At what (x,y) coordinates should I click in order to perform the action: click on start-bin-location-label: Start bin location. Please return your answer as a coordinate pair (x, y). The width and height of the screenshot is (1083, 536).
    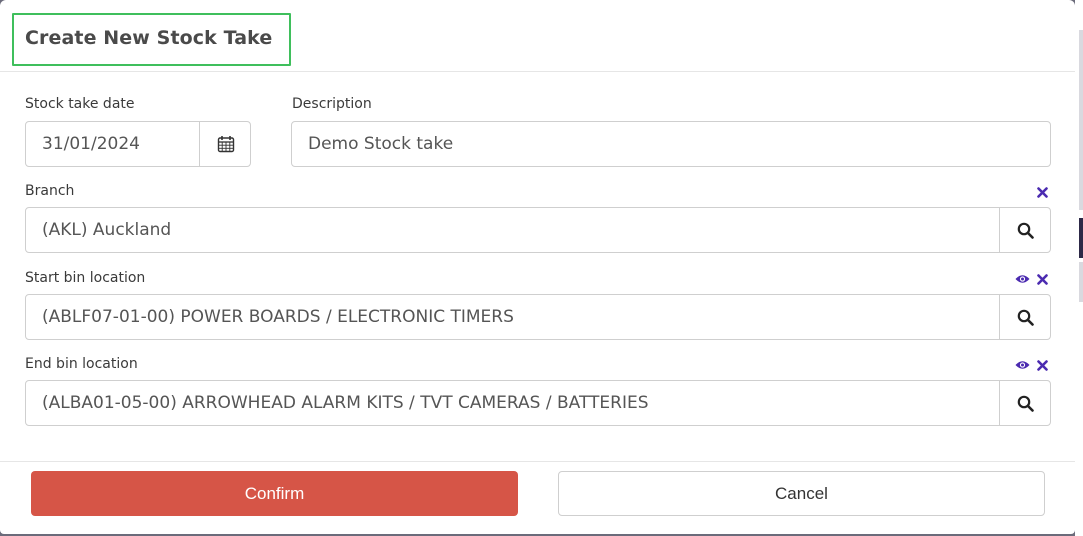
    Looking at the image, I should click on (85, 278).